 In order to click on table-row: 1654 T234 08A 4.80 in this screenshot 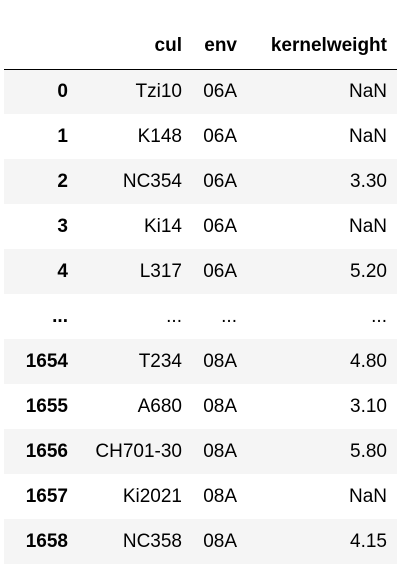, I will do `click(200, 361)`.